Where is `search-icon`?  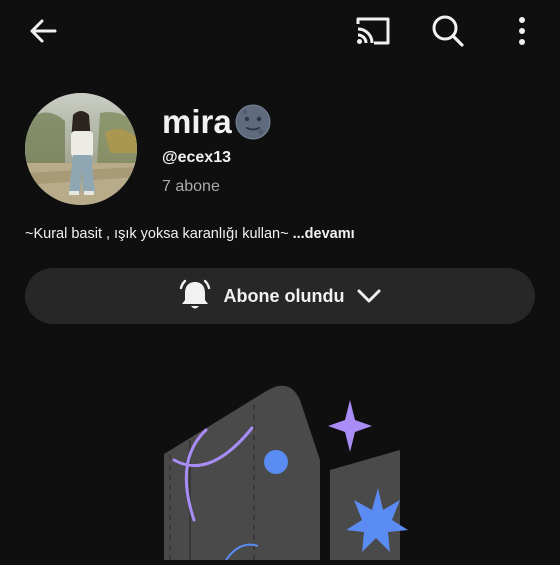
search-icon is located at coordinates (448, 31).